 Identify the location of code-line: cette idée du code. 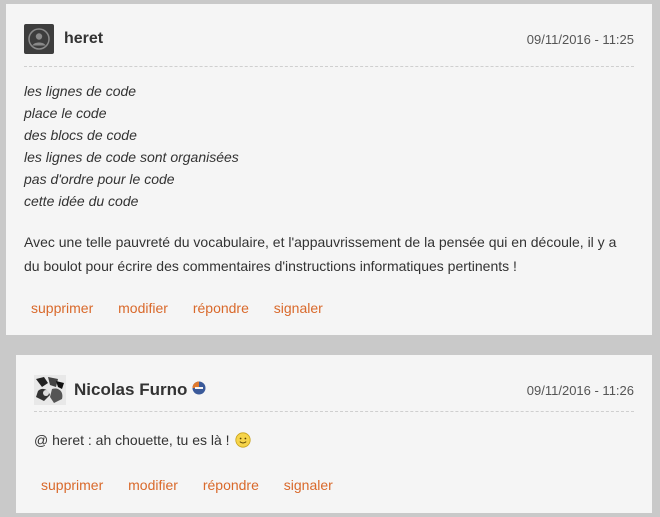
(81, 201).